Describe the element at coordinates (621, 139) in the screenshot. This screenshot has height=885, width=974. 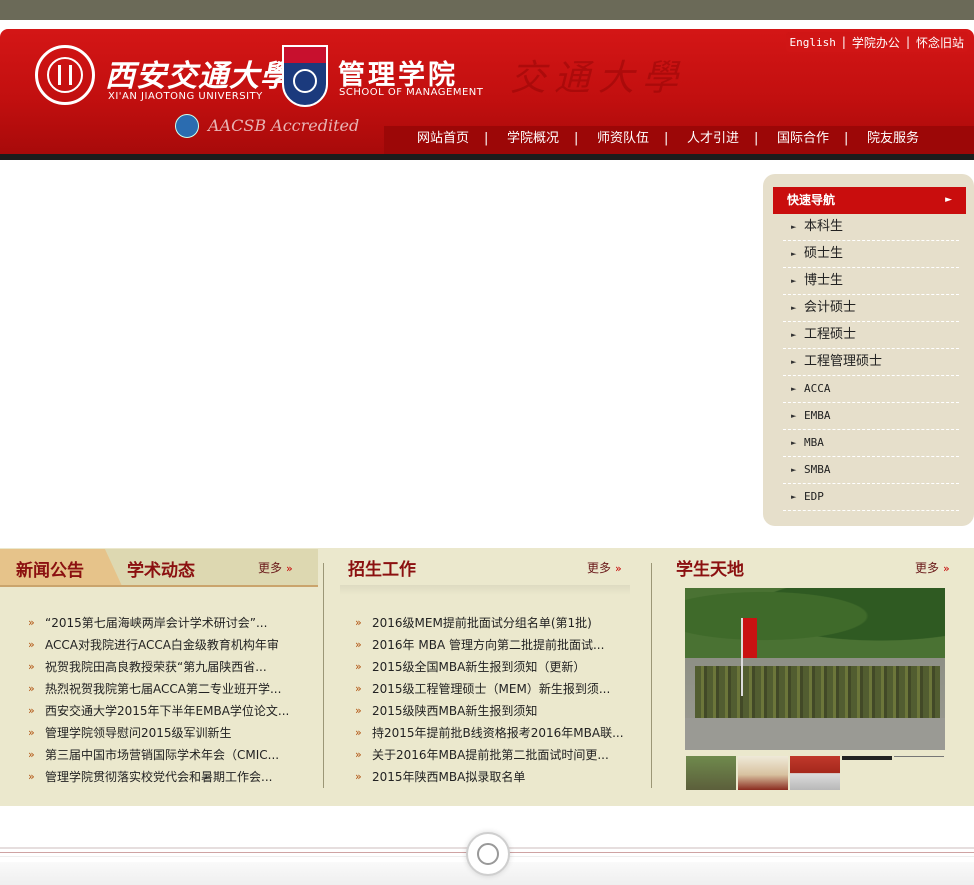
I see `nav-faculty: 师资队伍` at that location.